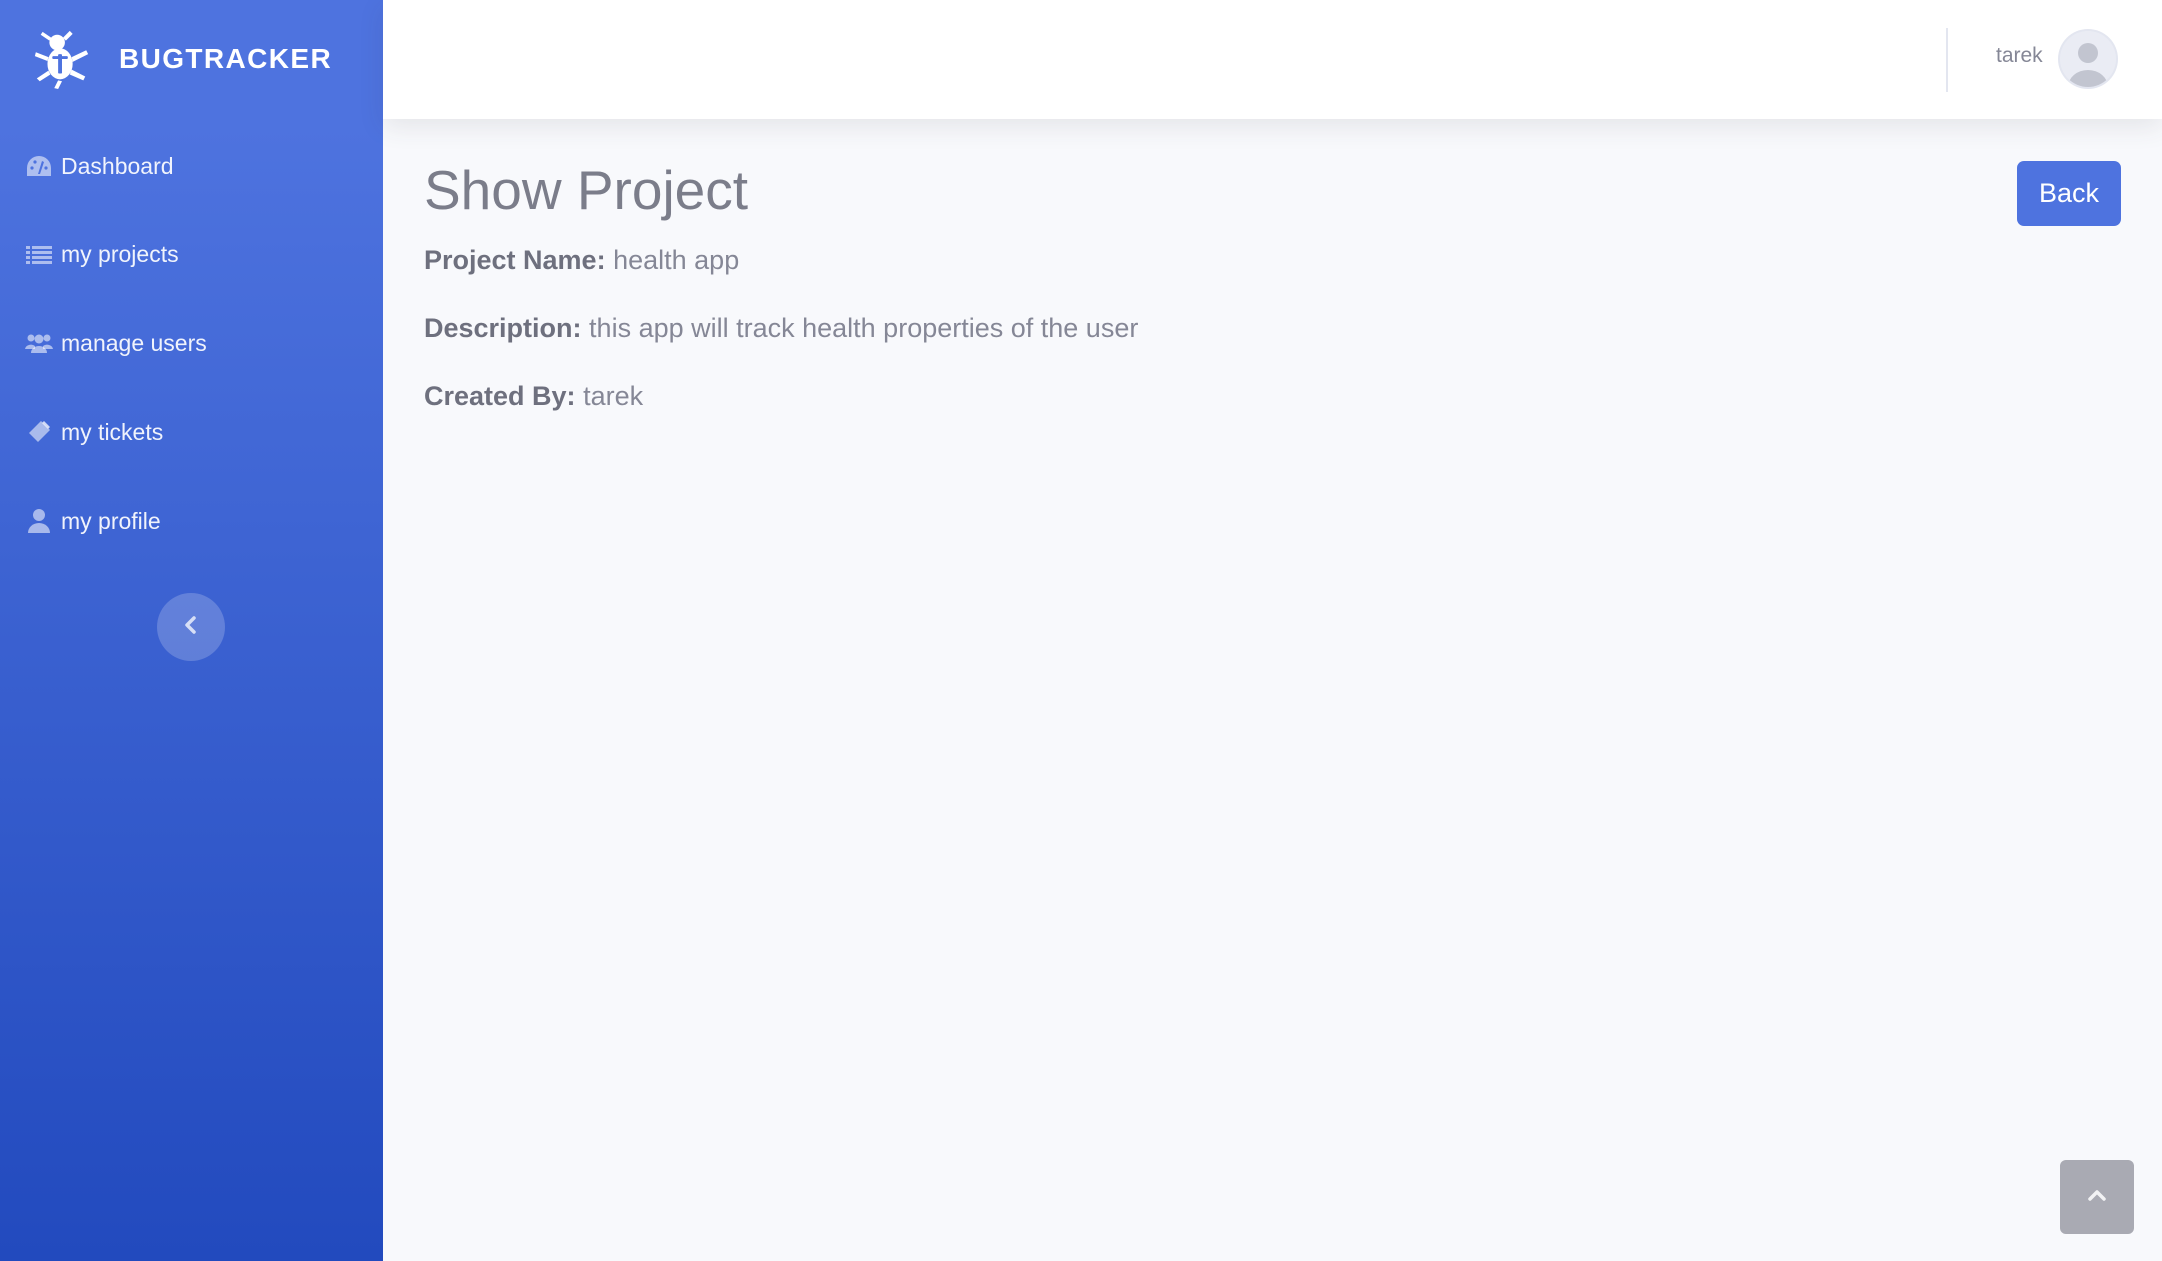 The image size is (2162, 1261). I want to click on sidebar-item-label: my tickets, so click(112, 431).